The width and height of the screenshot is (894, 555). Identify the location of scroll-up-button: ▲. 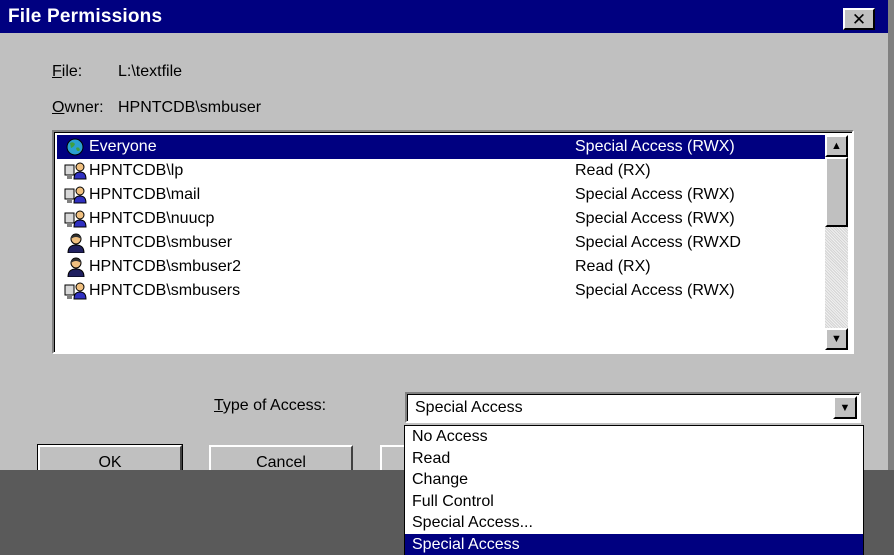
(836, 146).